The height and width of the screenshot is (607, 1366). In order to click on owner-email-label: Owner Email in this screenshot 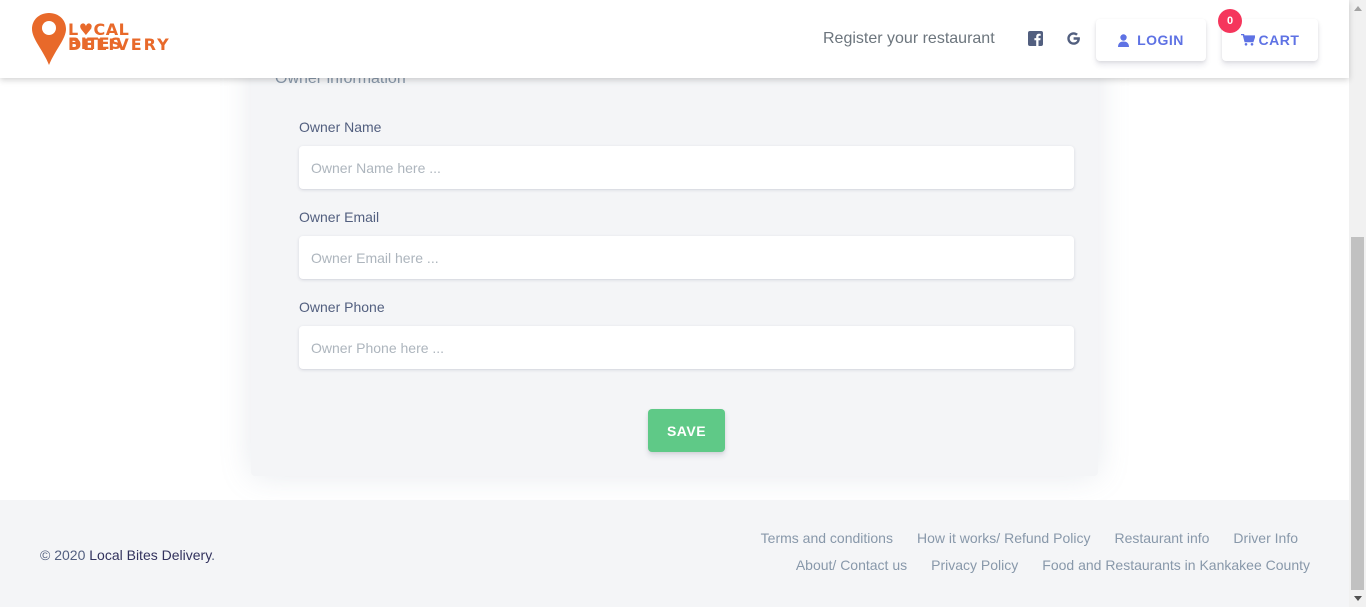, I will do `click(339, 217)`.